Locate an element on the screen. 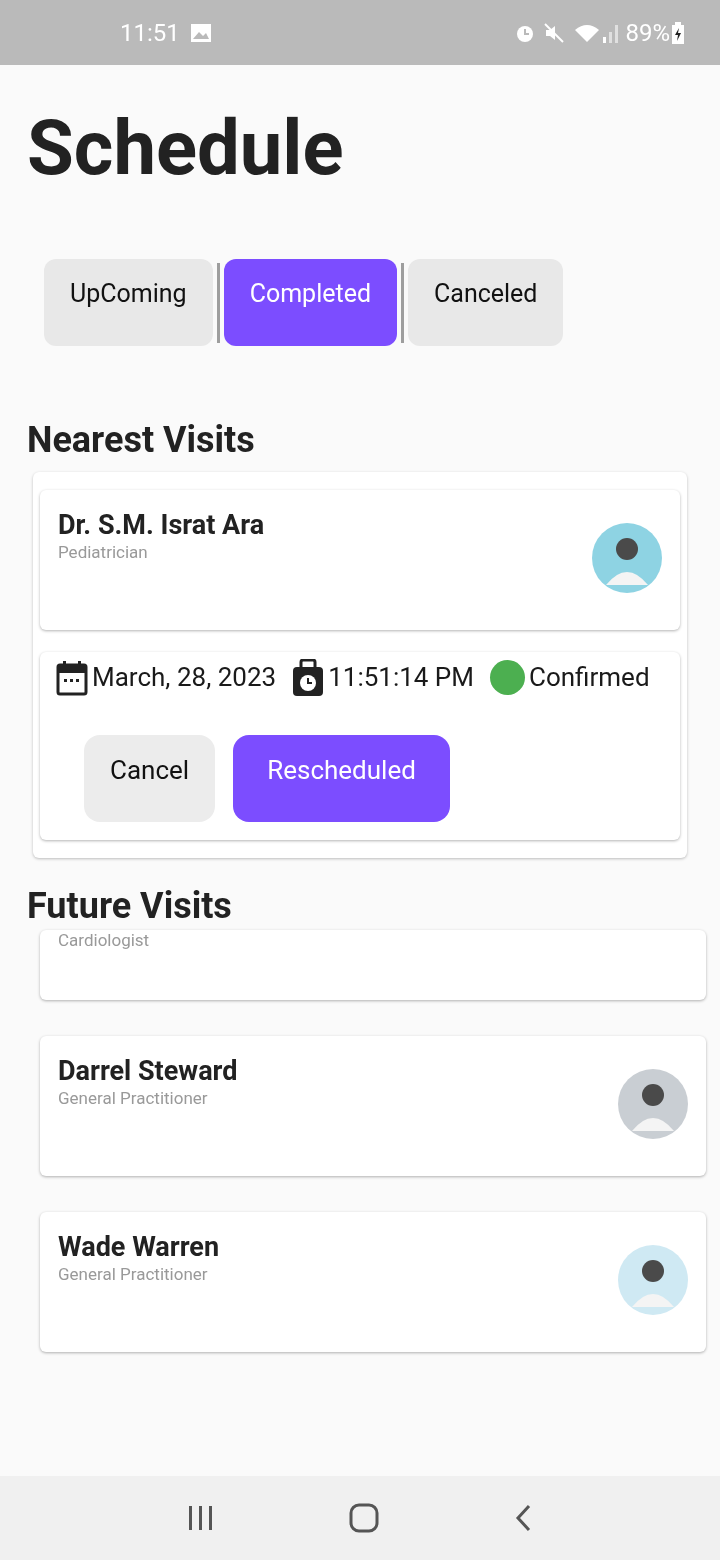 Image resolution: width=720 pixels, height=1560 pixels. doctor-card: Darrel Steward General Practitioner is located at coordinates (373, 1106).